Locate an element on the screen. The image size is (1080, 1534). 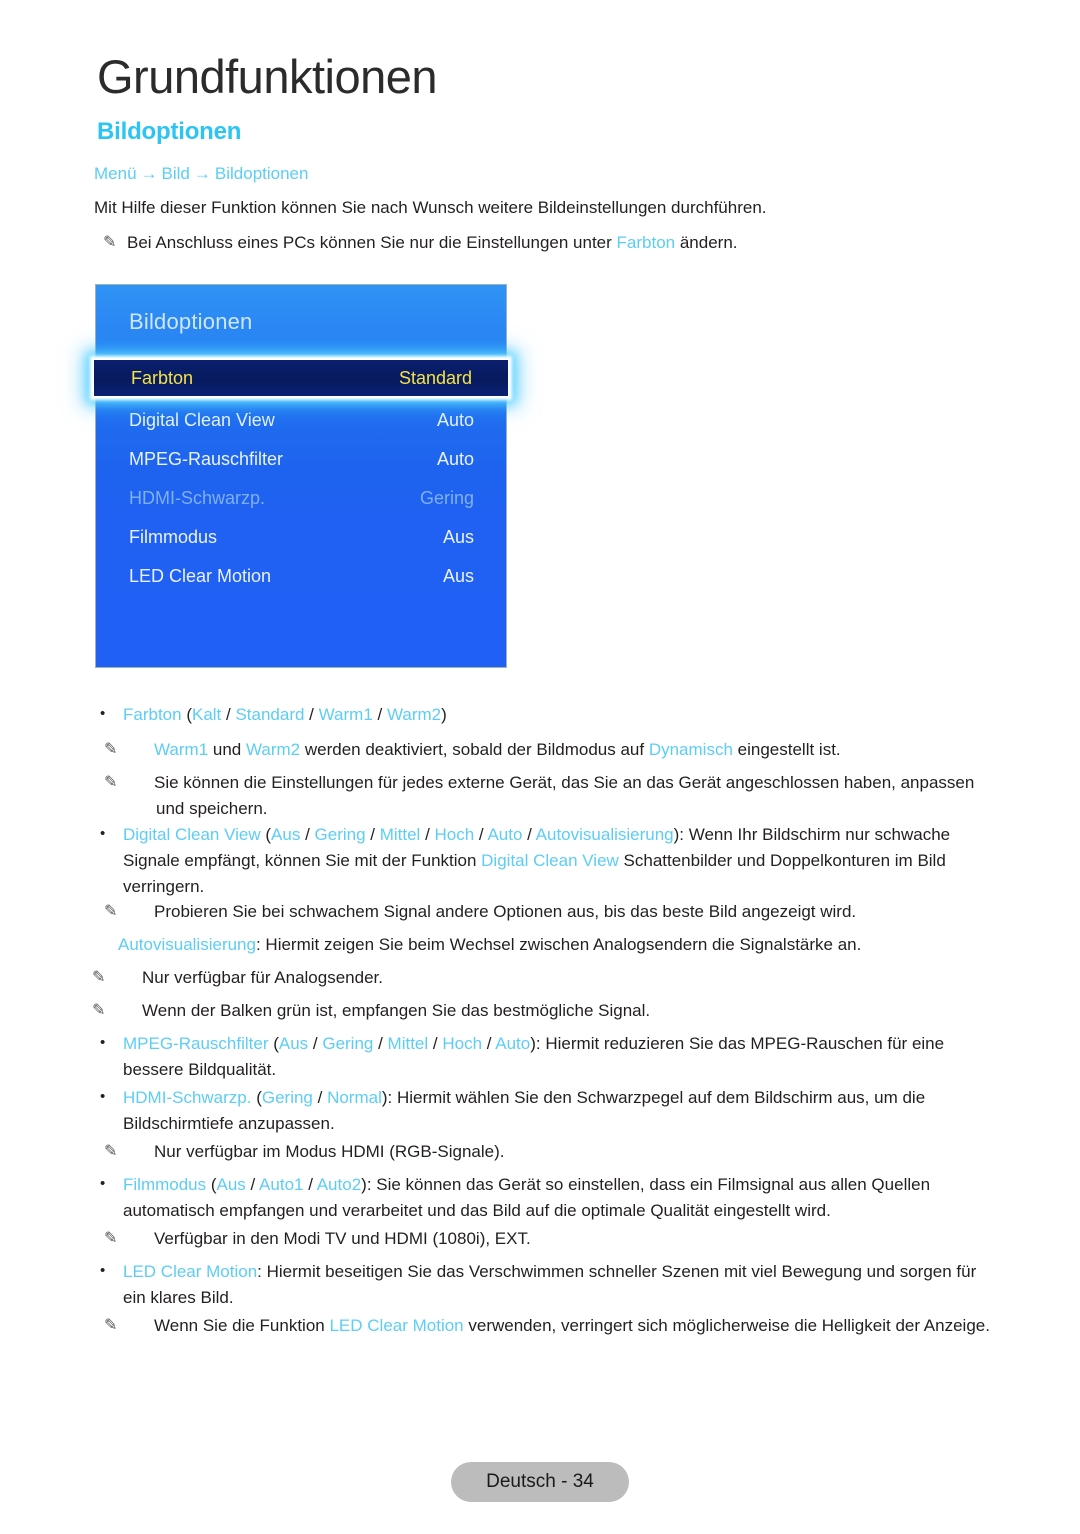
osd-row-hdmi-schwarzp: HDMI-Schwarzp. Gering is located at coordinates (301, 498).